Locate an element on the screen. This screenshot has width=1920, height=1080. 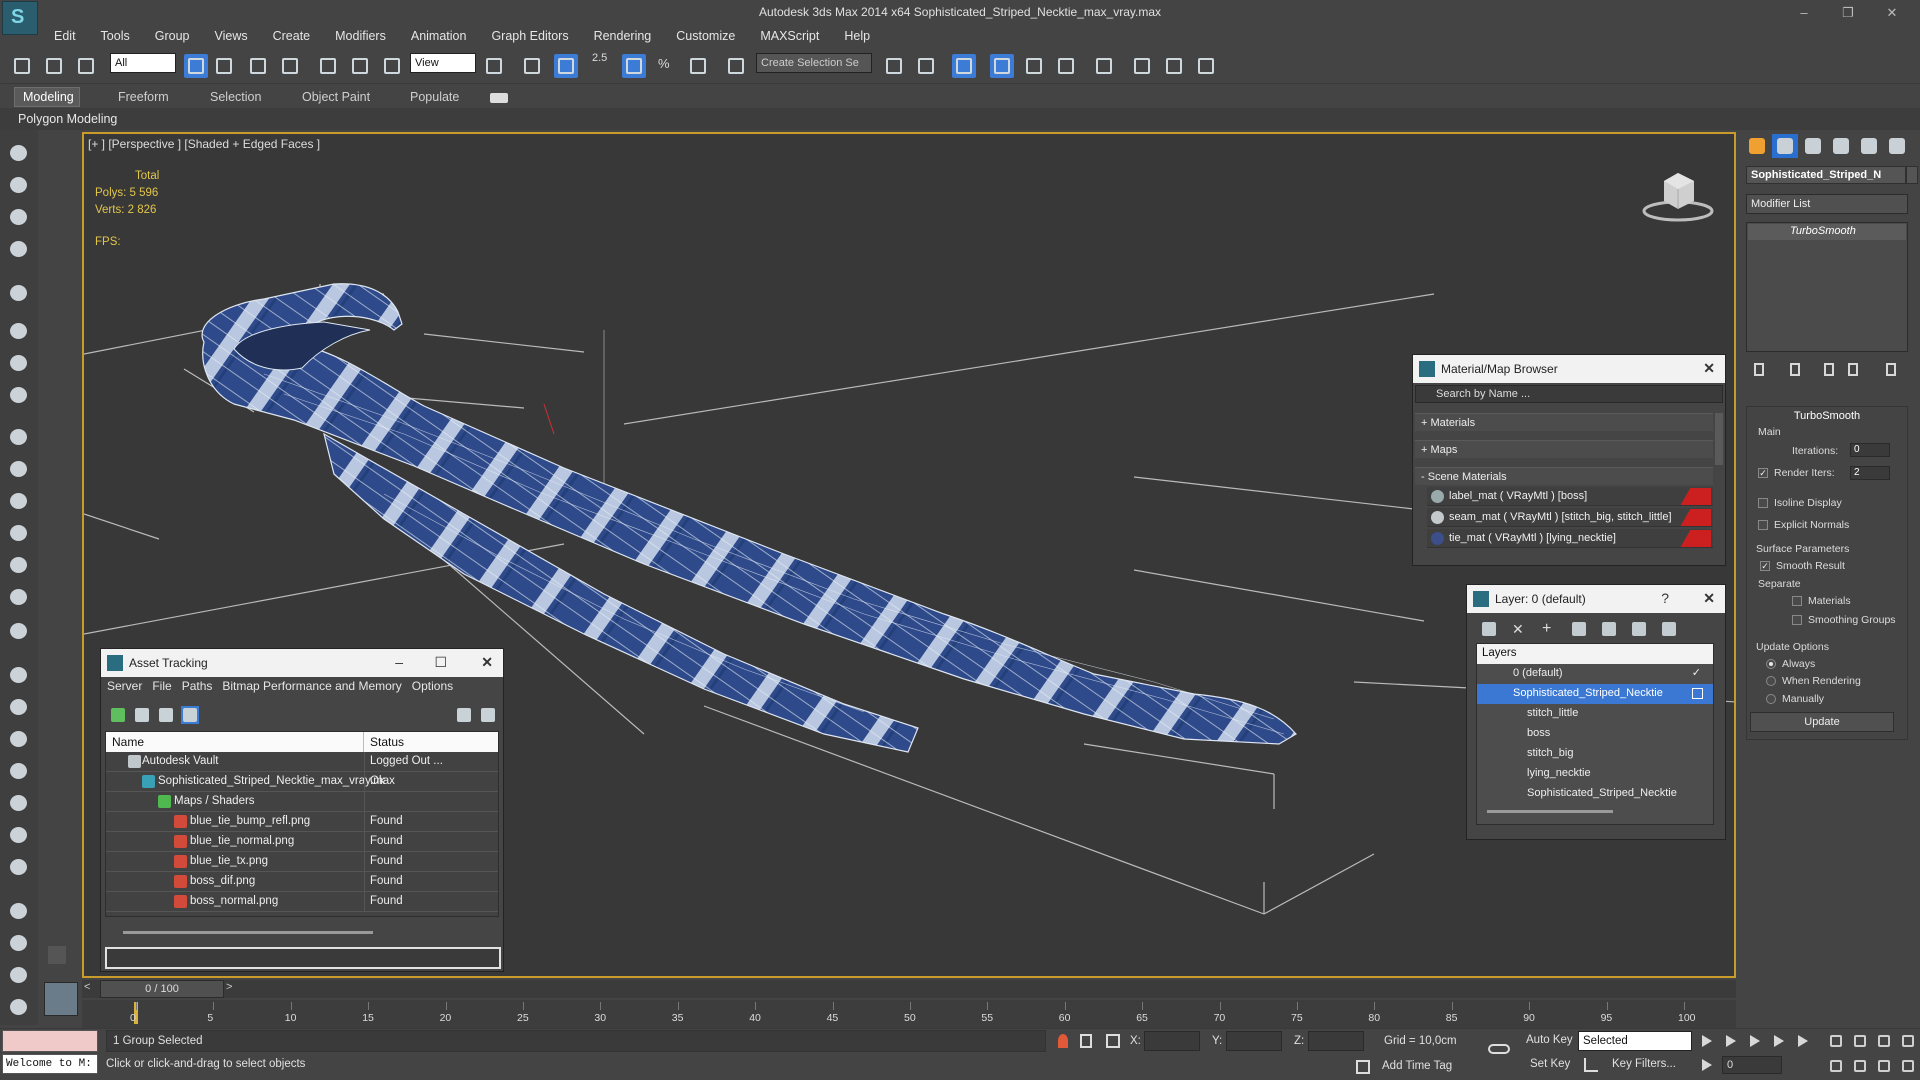
show-end-result-icon is located at coordinates (1796, 370).